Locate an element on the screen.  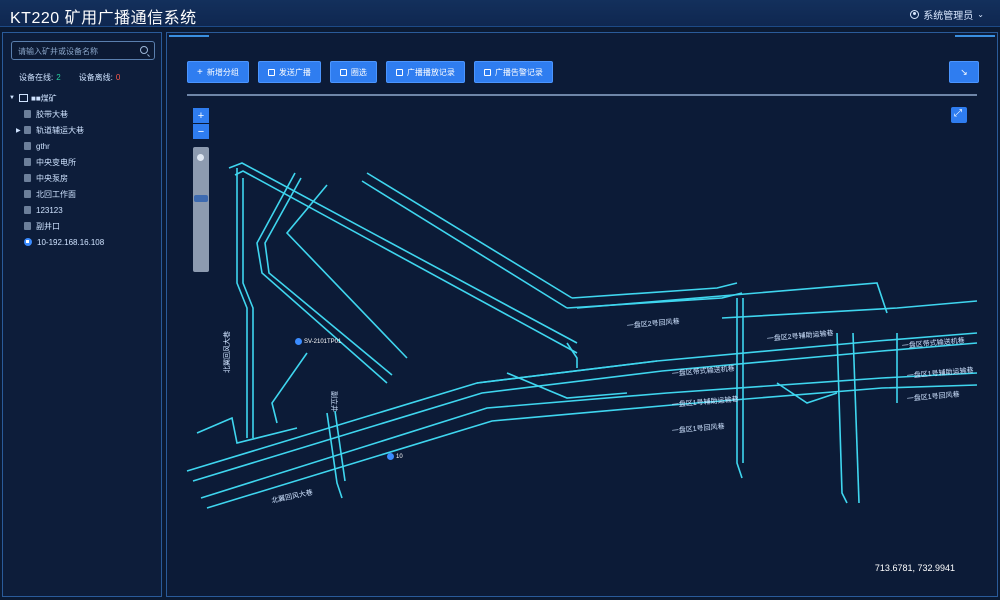
slider-top-dot is located at coordinates (200, 157).